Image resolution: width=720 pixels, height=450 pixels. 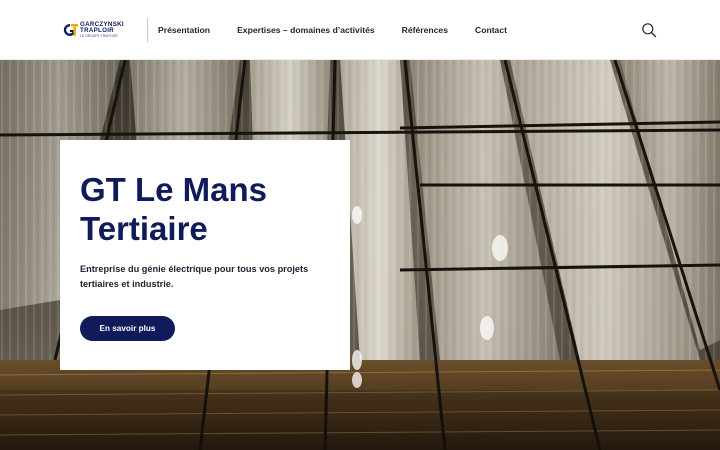 I want to click on nav-item-contact: Contact, so click(x=491, y=30).